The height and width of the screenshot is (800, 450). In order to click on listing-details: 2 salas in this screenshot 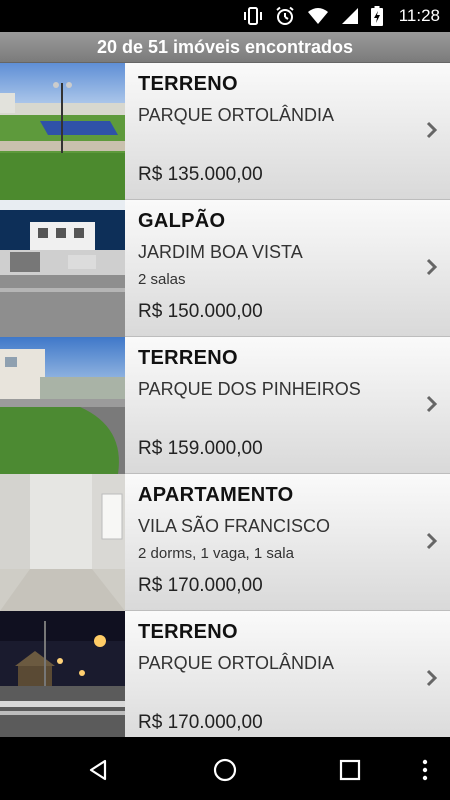, I will do `click(162, 279)`.